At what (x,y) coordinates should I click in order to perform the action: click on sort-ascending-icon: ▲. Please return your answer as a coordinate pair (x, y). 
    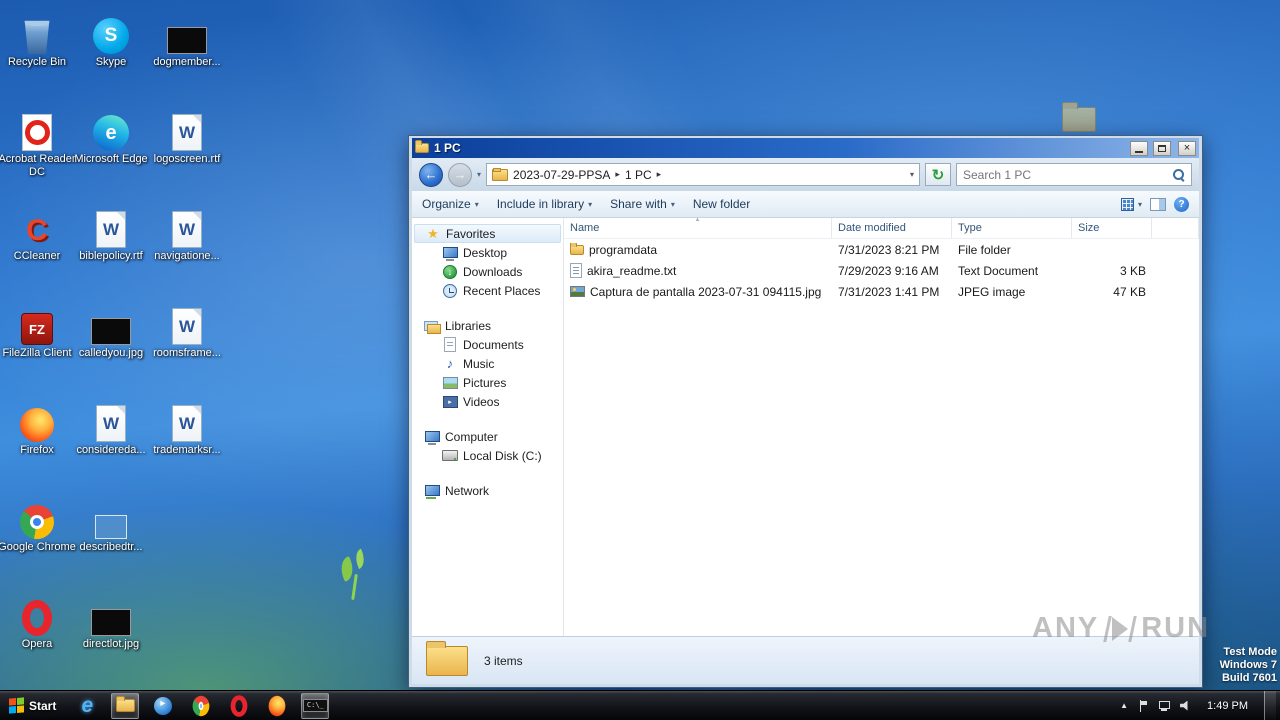
    Looking at the image, I should click on (697, 220).